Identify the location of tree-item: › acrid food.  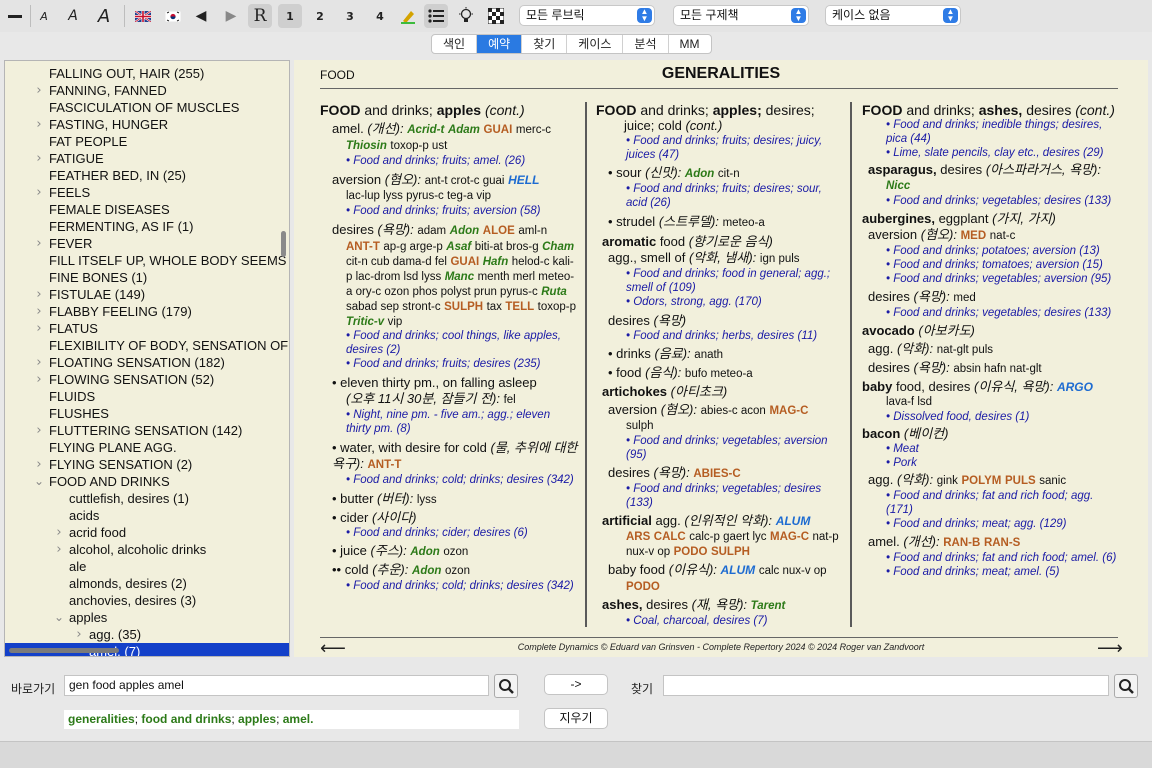
(147, 532).